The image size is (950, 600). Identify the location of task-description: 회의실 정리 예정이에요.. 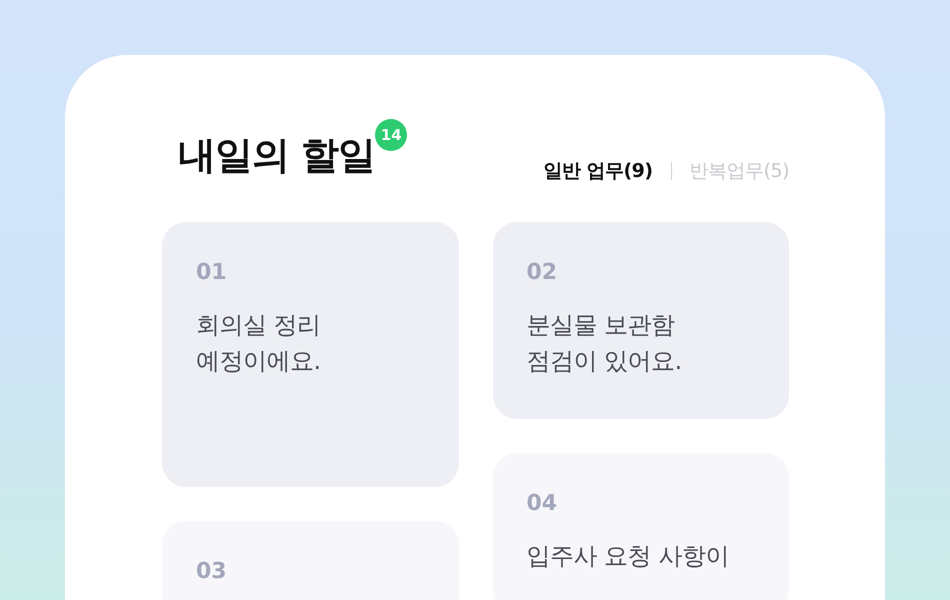
(259, 343).